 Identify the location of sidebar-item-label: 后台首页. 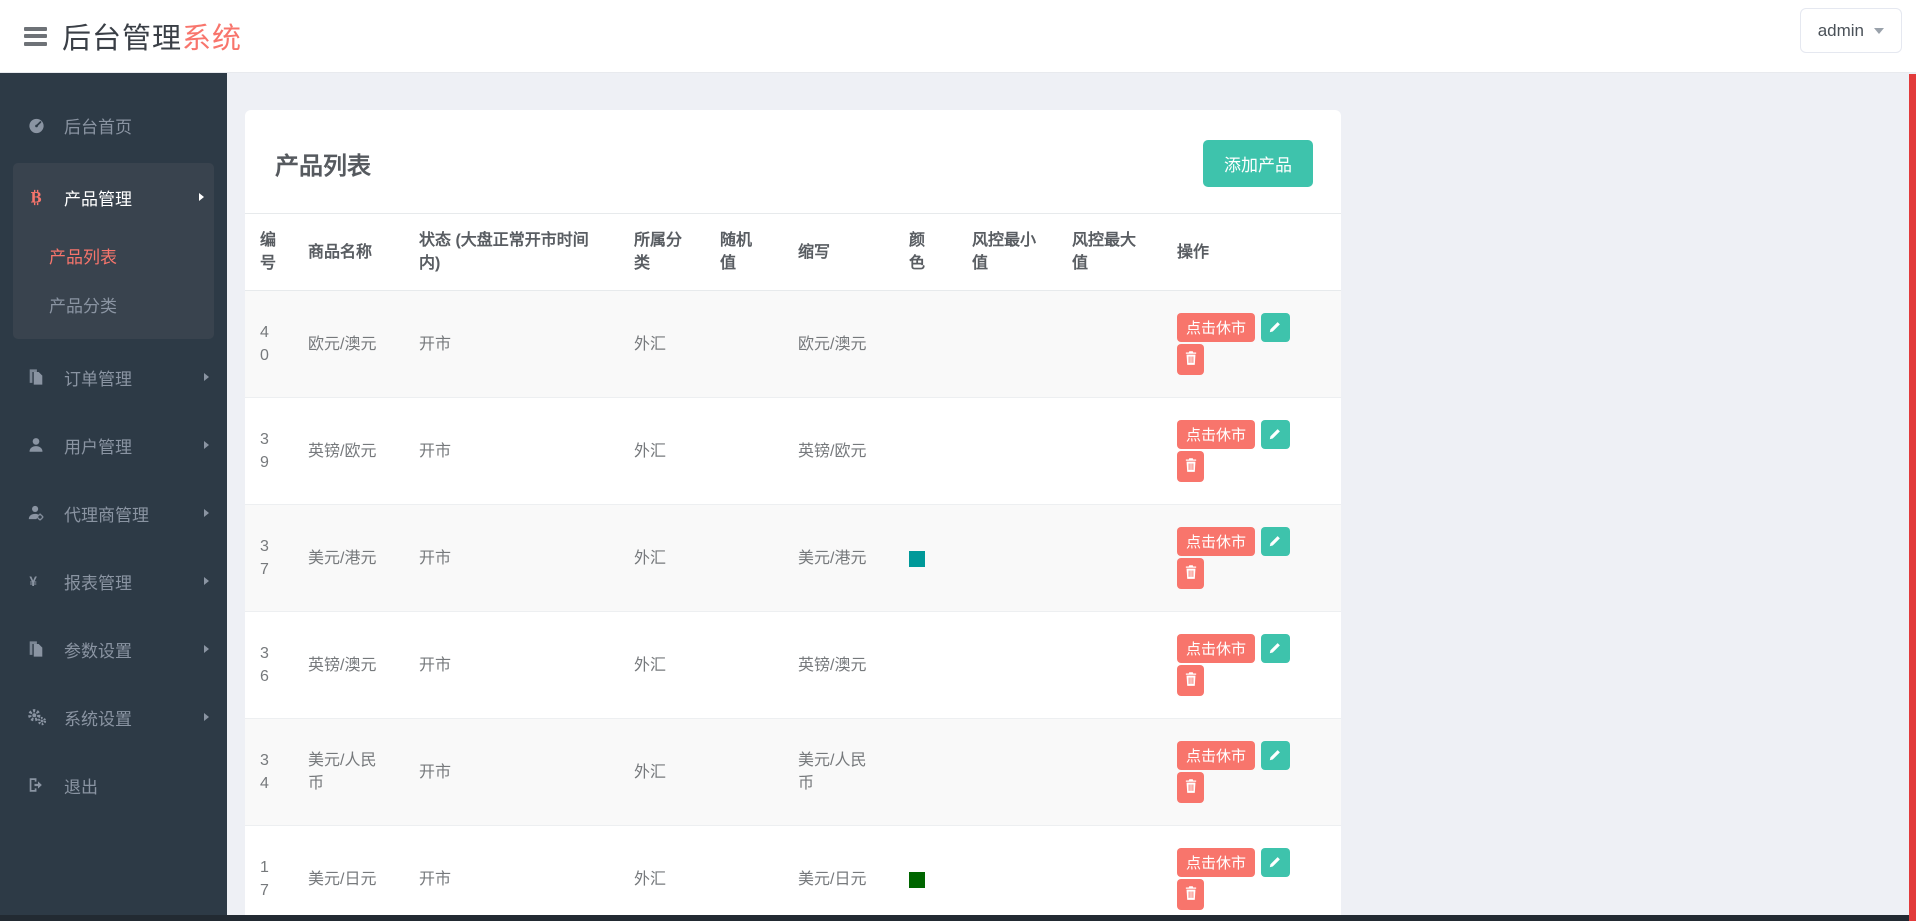
(98, 127).